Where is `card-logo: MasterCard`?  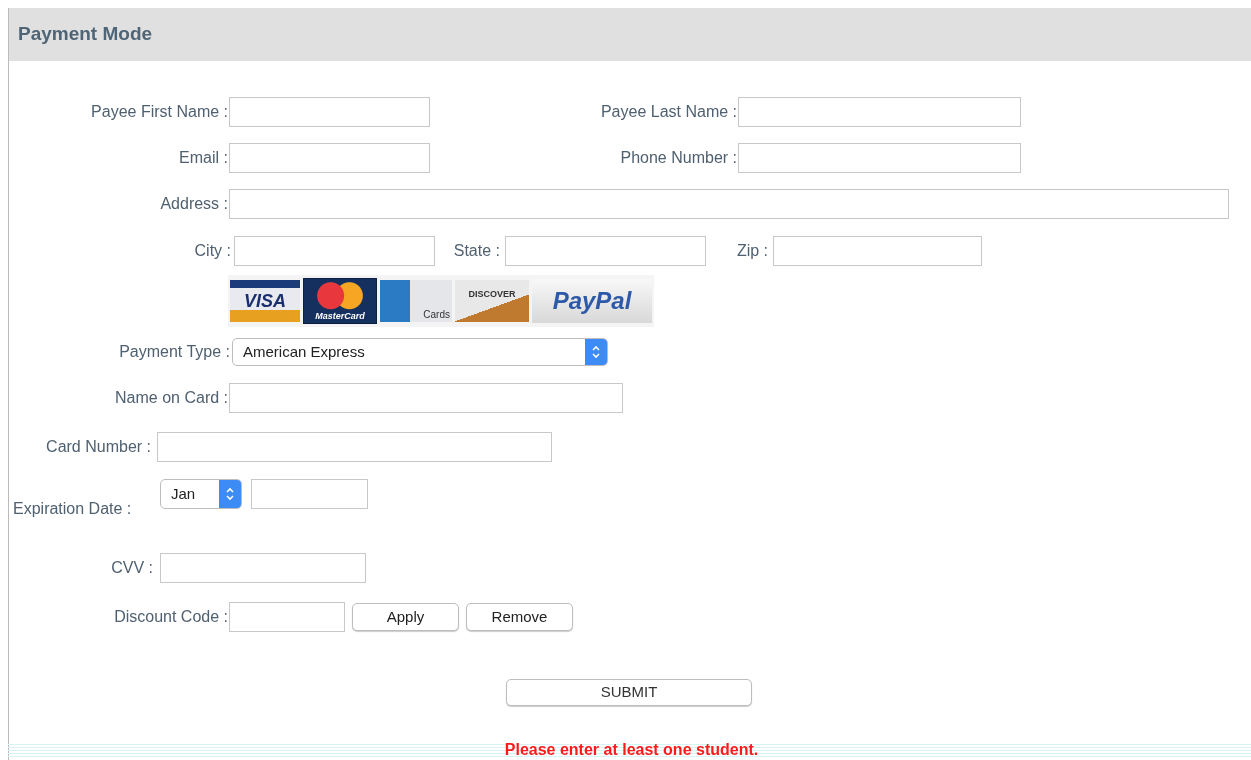 card-logo: MasterCard is located at coordinates (340, 301).